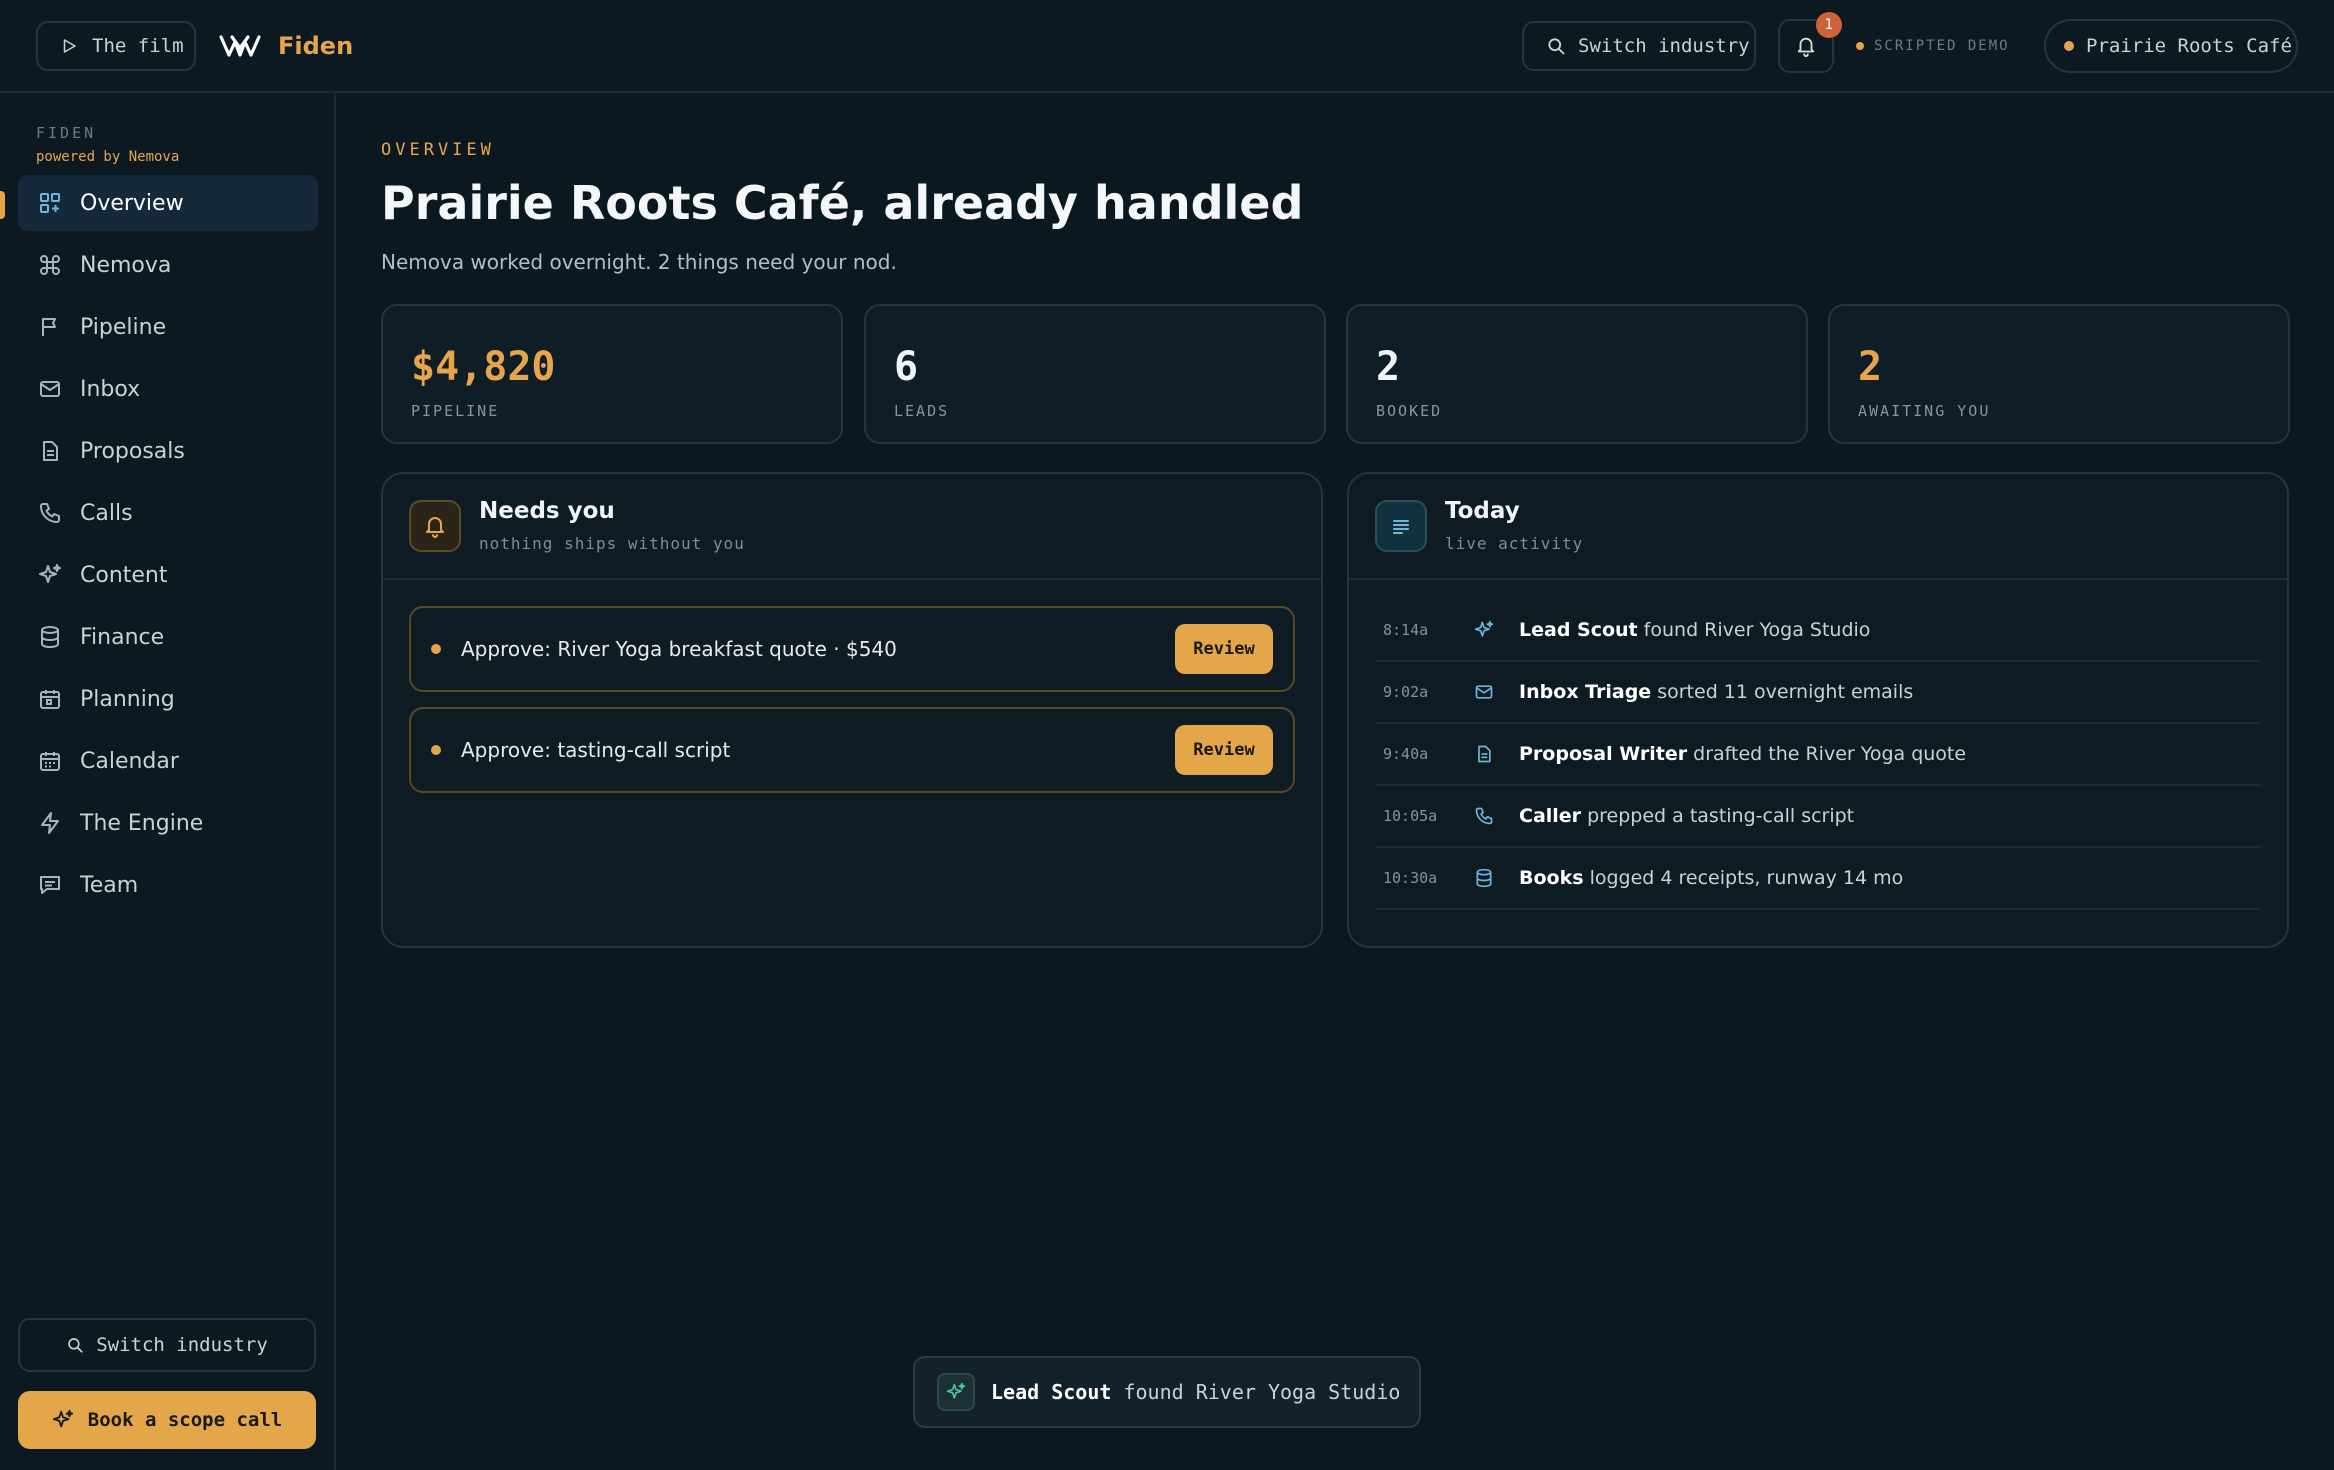  What do you see at coordinates (2, 205) in the screenshot?
I see `active-indicator` at bounding box center [2, 205].